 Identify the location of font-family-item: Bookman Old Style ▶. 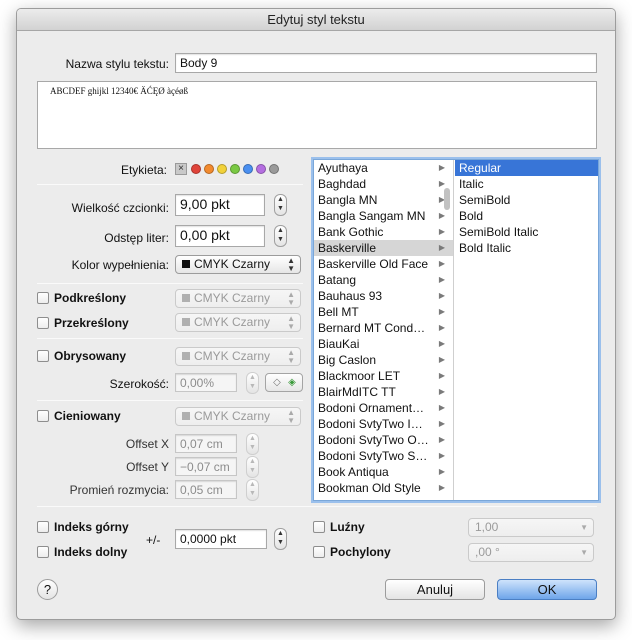
(383, 488).